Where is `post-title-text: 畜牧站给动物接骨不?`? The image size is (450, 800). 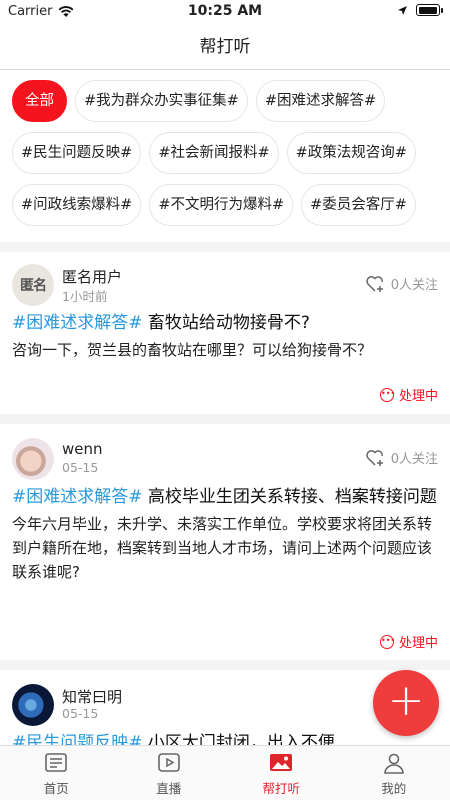
post-title-text: 畜牧站给动物接骨不? is located at coordinates (226, 323).